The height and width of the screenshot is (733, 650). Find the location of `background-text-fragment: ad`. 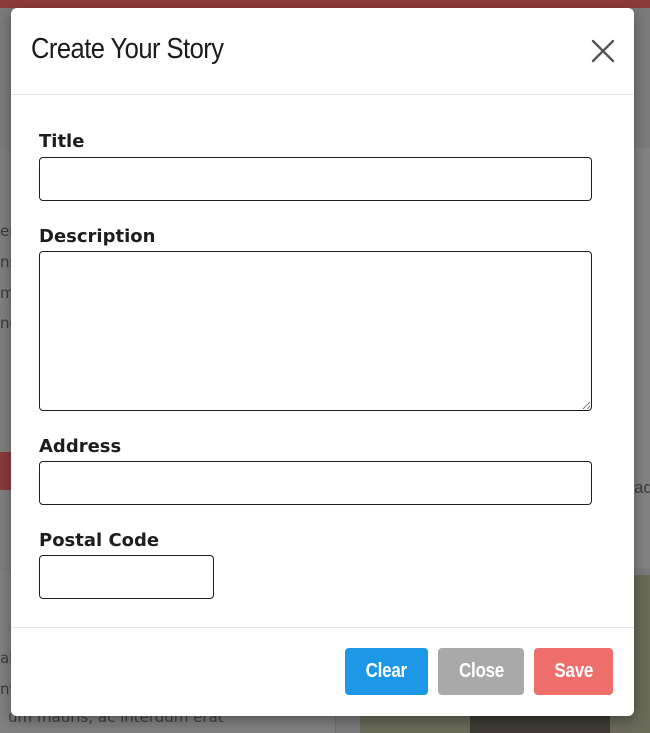

background-text-fragment: ad is located at coordinates (642, 487).